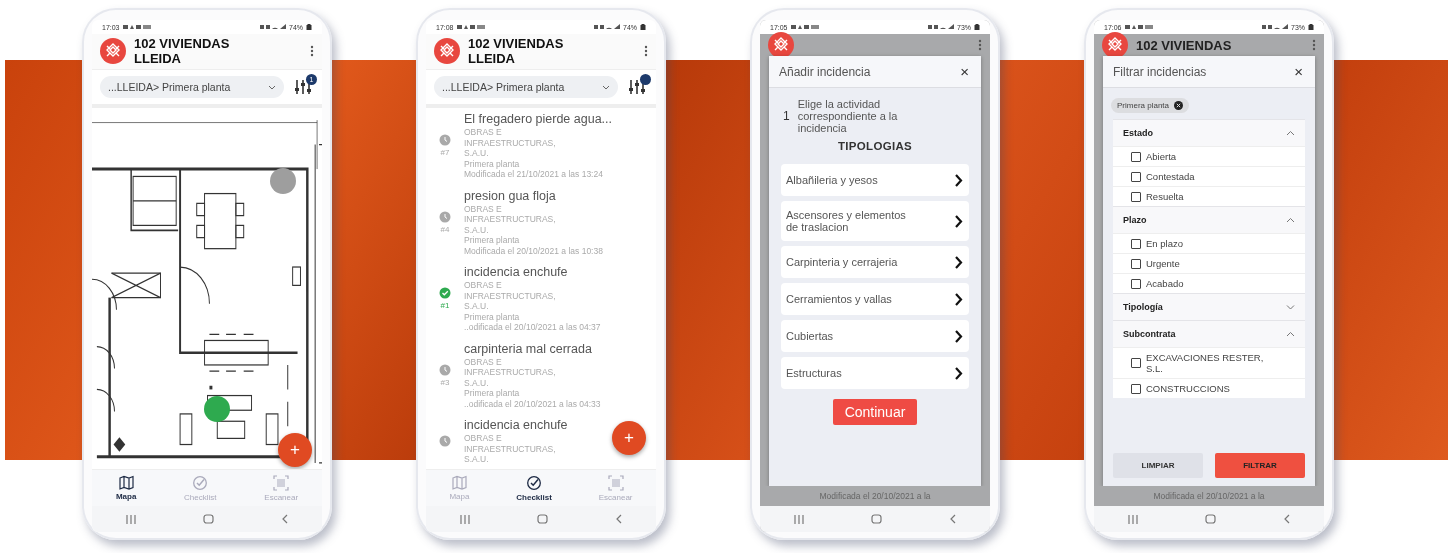 The width and height of the screenshot is (1453, 553). I want to click on filter-button, so click(637, 87).